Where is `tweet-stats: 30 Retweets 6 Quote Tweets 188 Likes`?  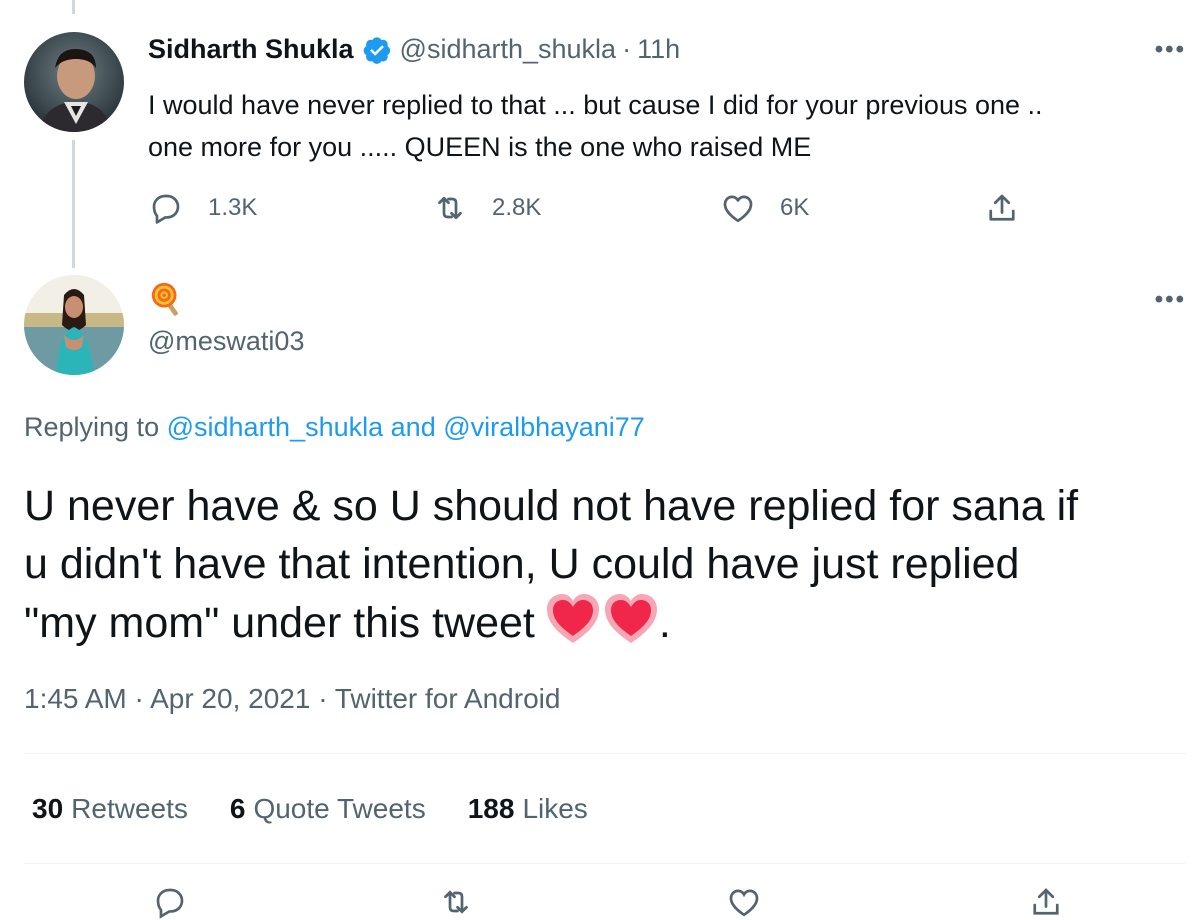
tweet-stats: 30 Retweets 6 Quote Tweets 188 Likes is located at coordinates (331, 809).